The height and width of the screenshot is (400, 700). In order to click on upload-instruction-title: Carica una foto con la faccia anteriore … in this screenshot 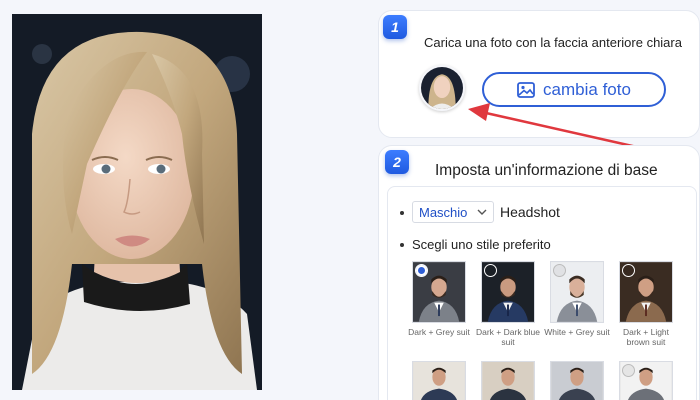, I will do `click(553, 42)`.